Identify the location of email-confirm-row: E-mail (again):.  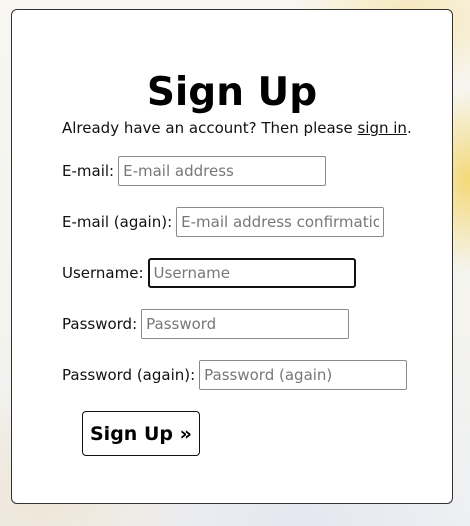
(223, 222).